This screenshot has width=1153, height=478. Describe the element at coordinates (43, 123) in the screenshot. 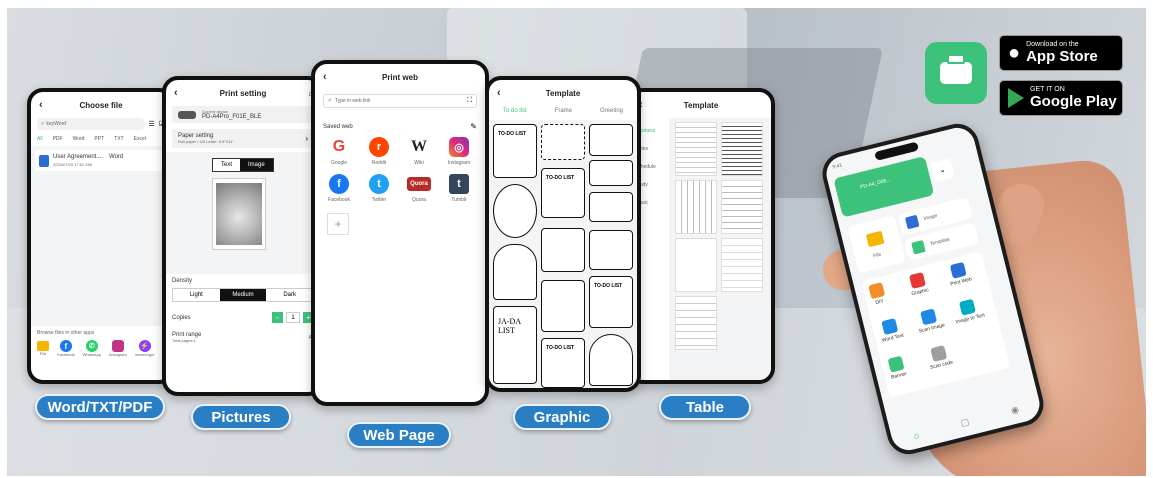

I see `search-icon: ⌕` at that location.